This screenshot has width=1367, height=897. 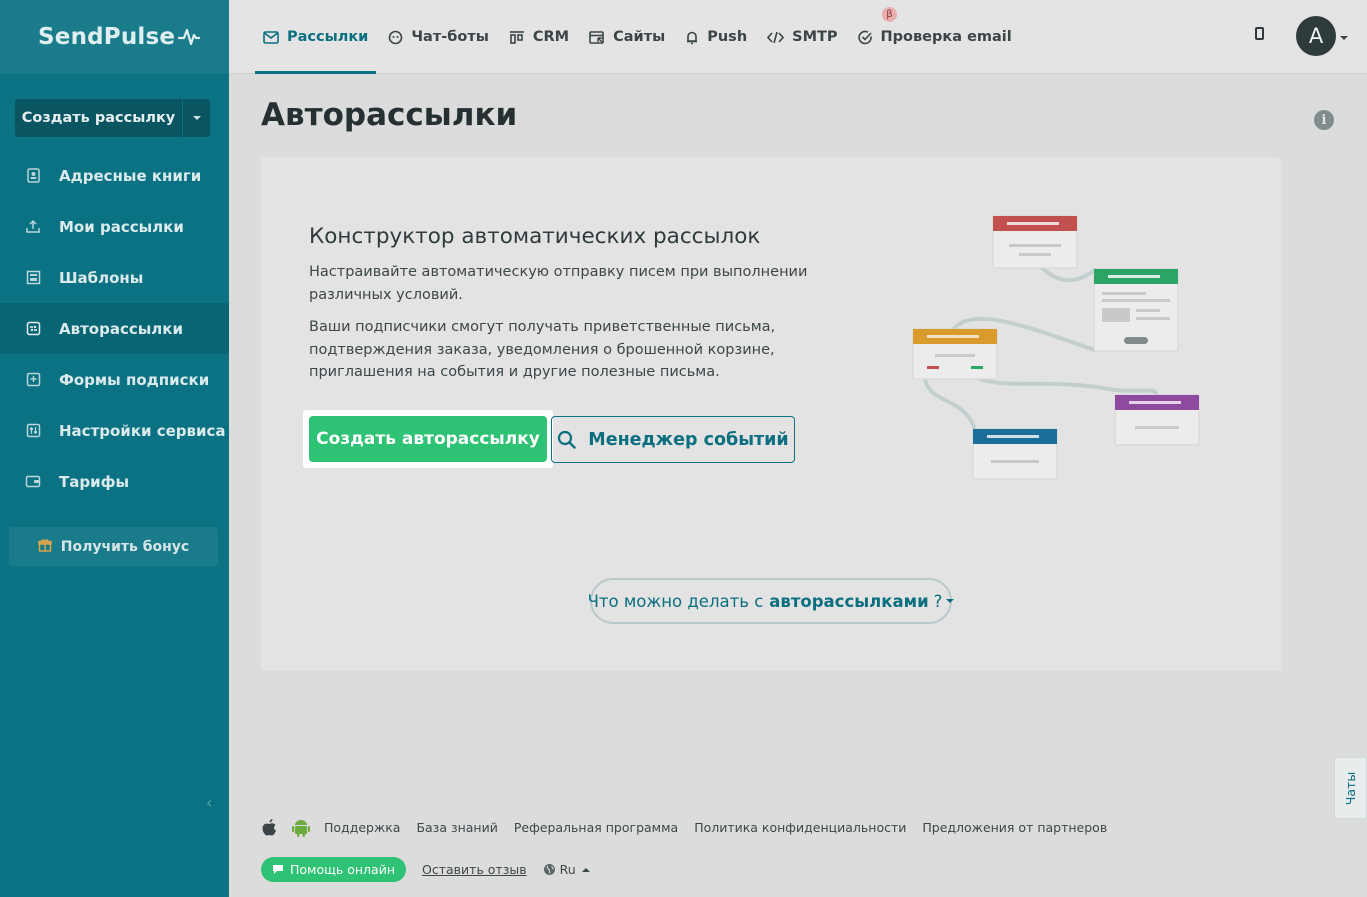 I want to click on sidebar-item-automations: Авторассылки, so click(x=114, y=328).